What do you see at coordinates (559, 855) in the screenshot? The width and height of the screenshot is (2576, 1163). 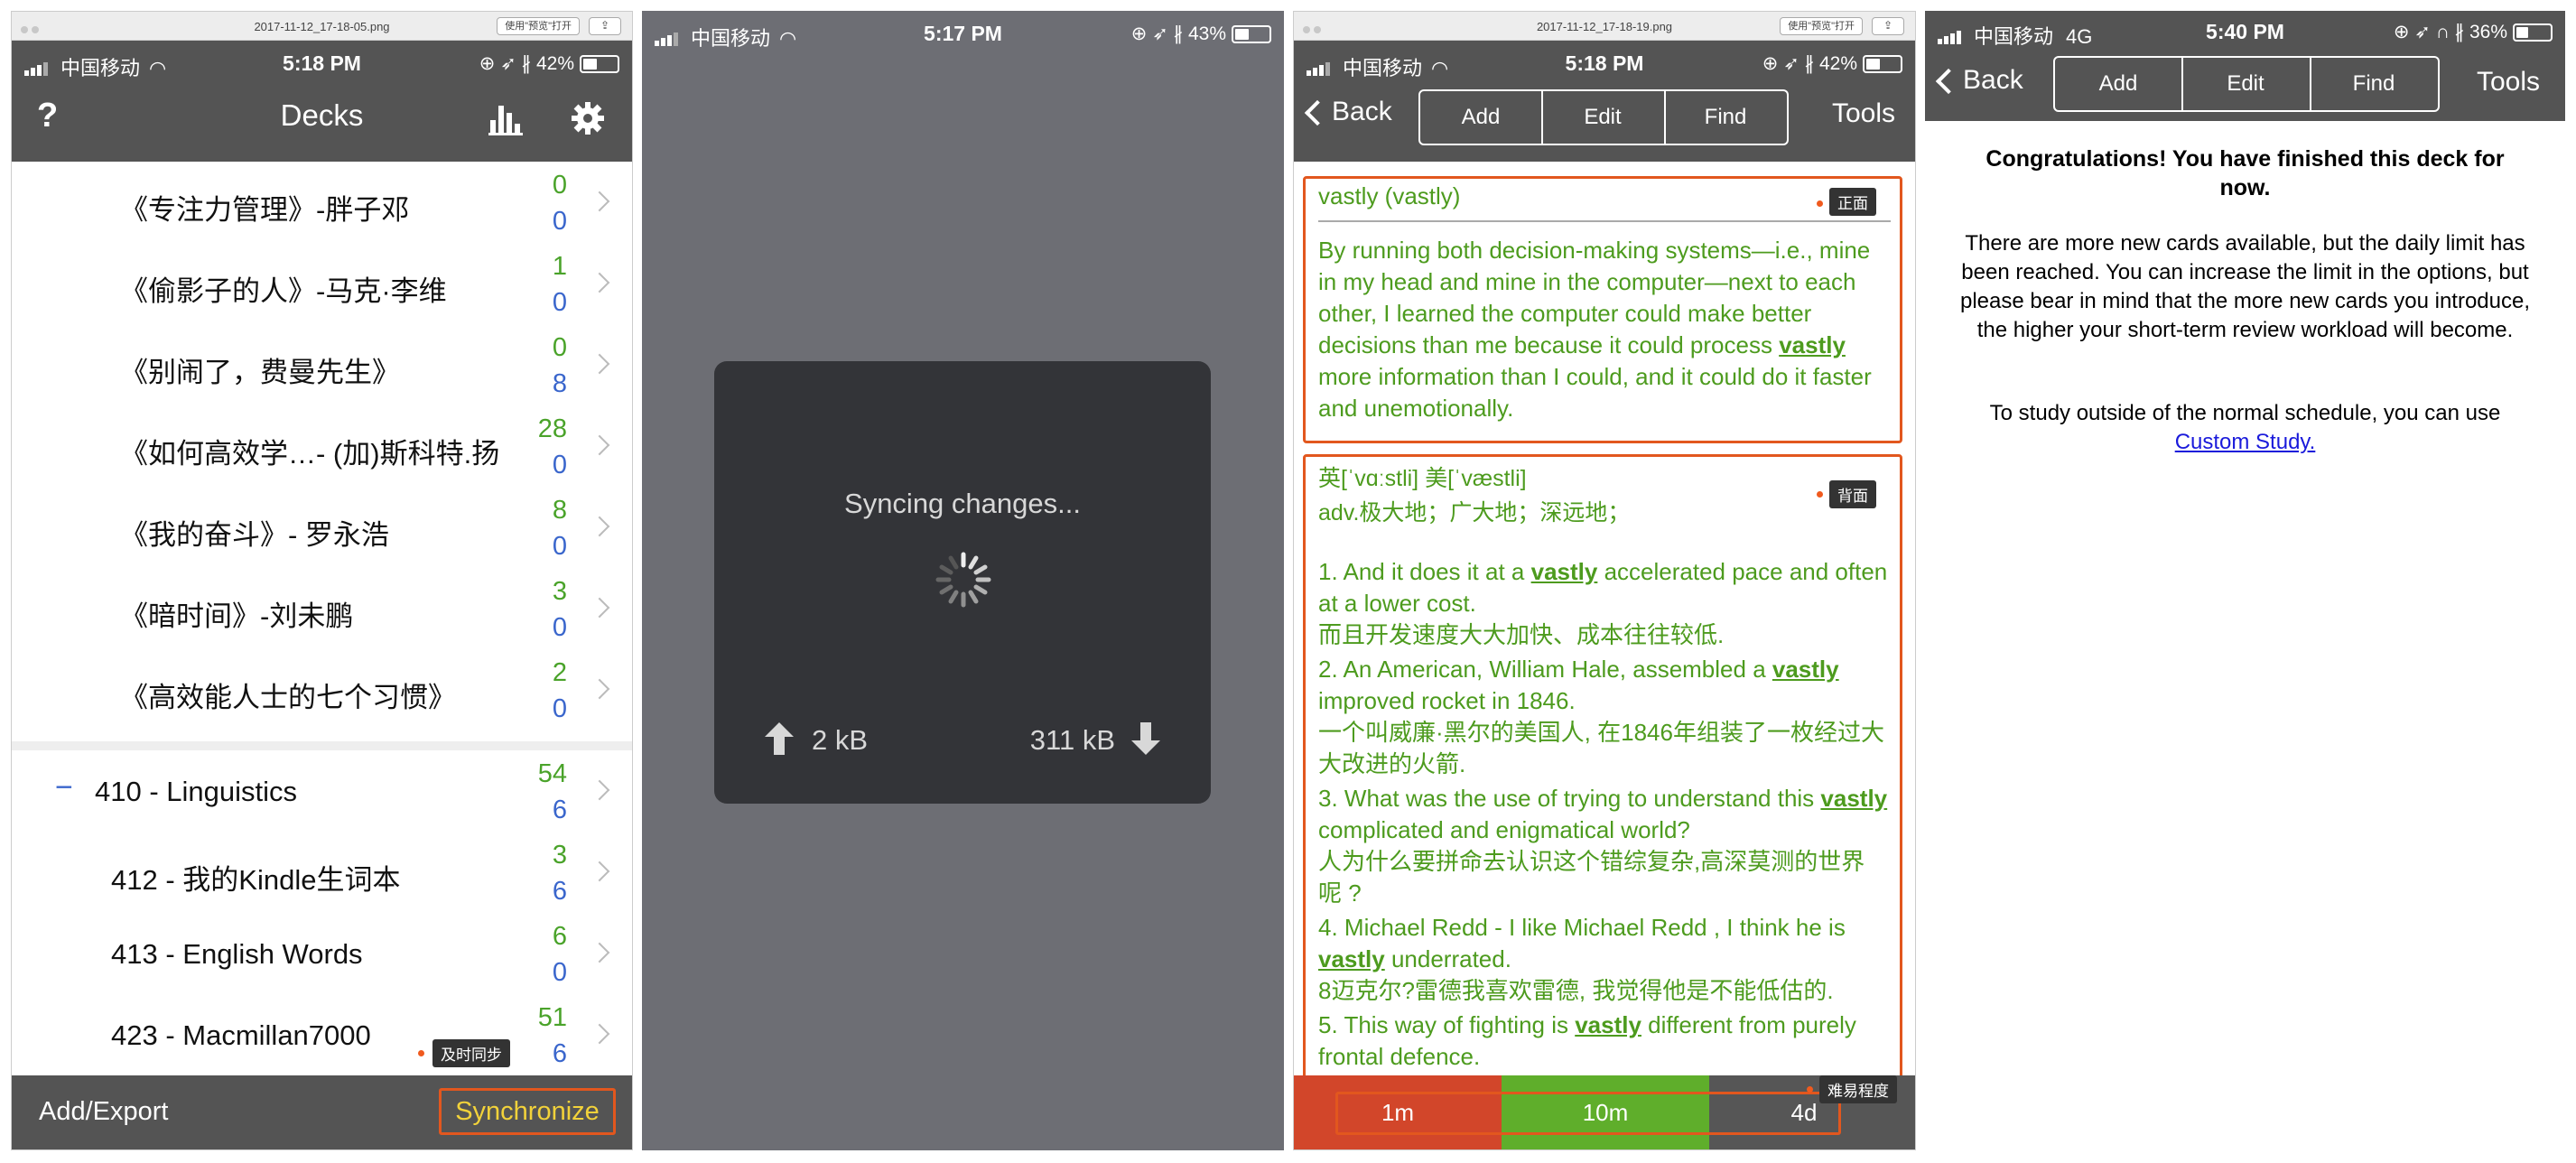 I see `deck-new-count: 3` at bounding box center [559, 855].